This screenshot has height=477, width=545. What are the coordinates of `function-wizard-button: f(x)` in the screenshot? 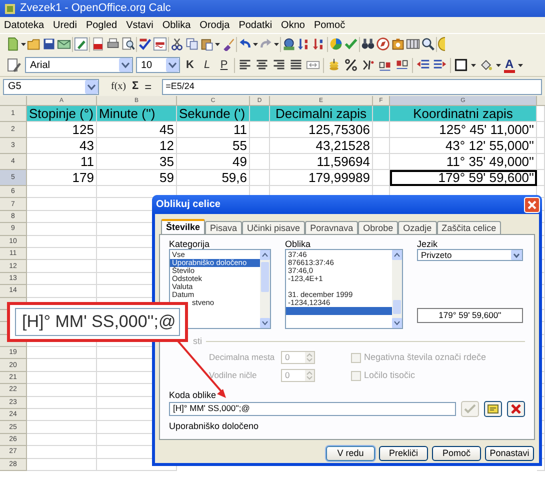 It's located at (118, 86).